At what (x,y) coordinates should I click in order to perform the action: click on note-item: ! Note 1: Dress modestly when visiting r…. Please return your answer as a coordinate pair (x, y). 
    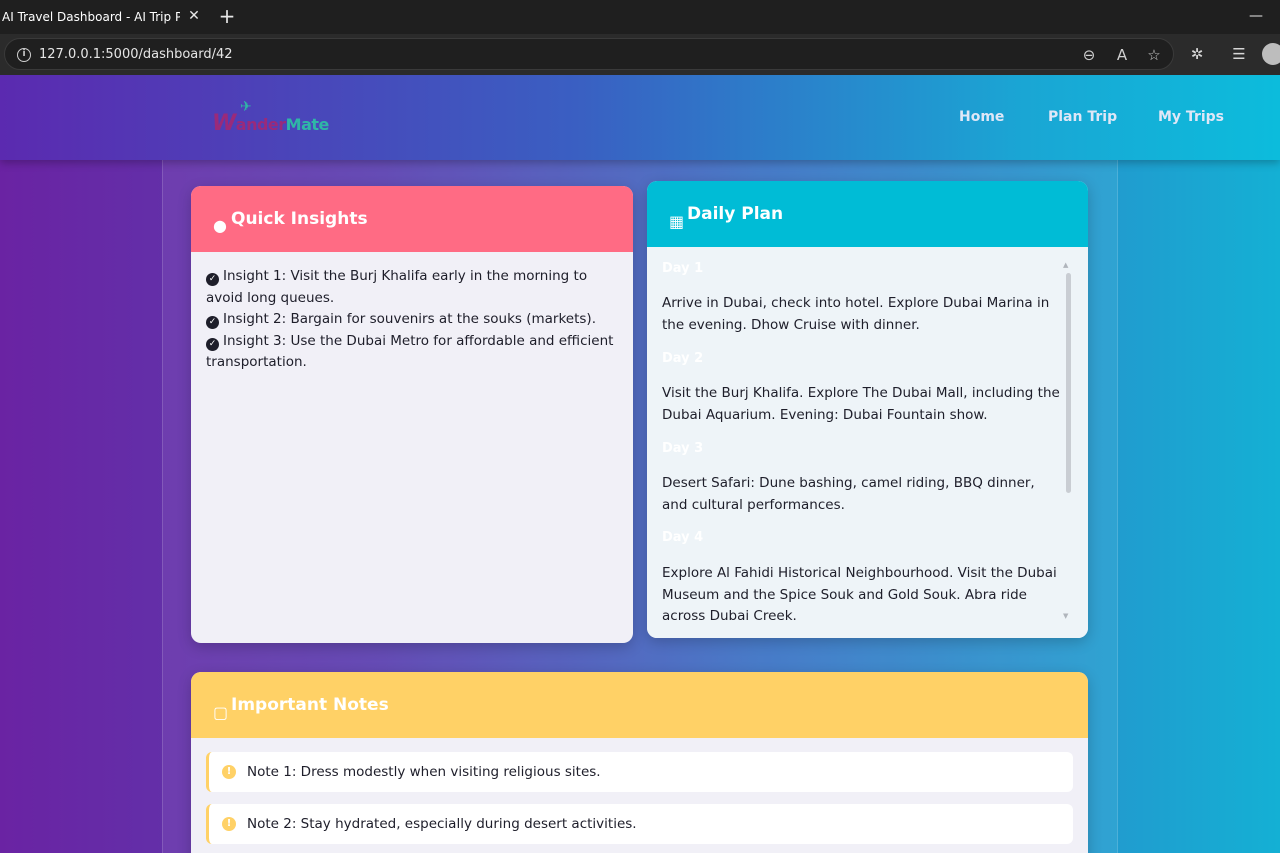
    Looking at the image, I should click on (639, 772).